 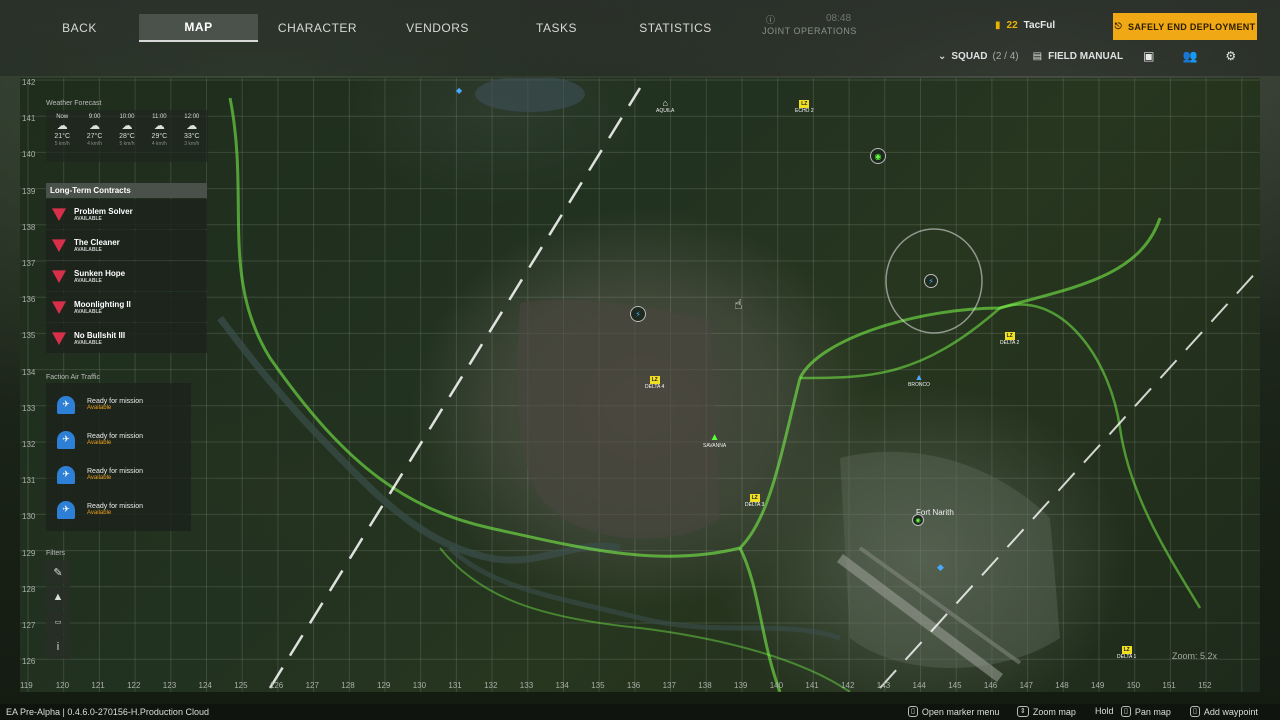 What do you see at coordinates (654, 383) in the screenshot?
I see `lz-delta4: LZ DELTA 4` at bounding box center [654, 383].